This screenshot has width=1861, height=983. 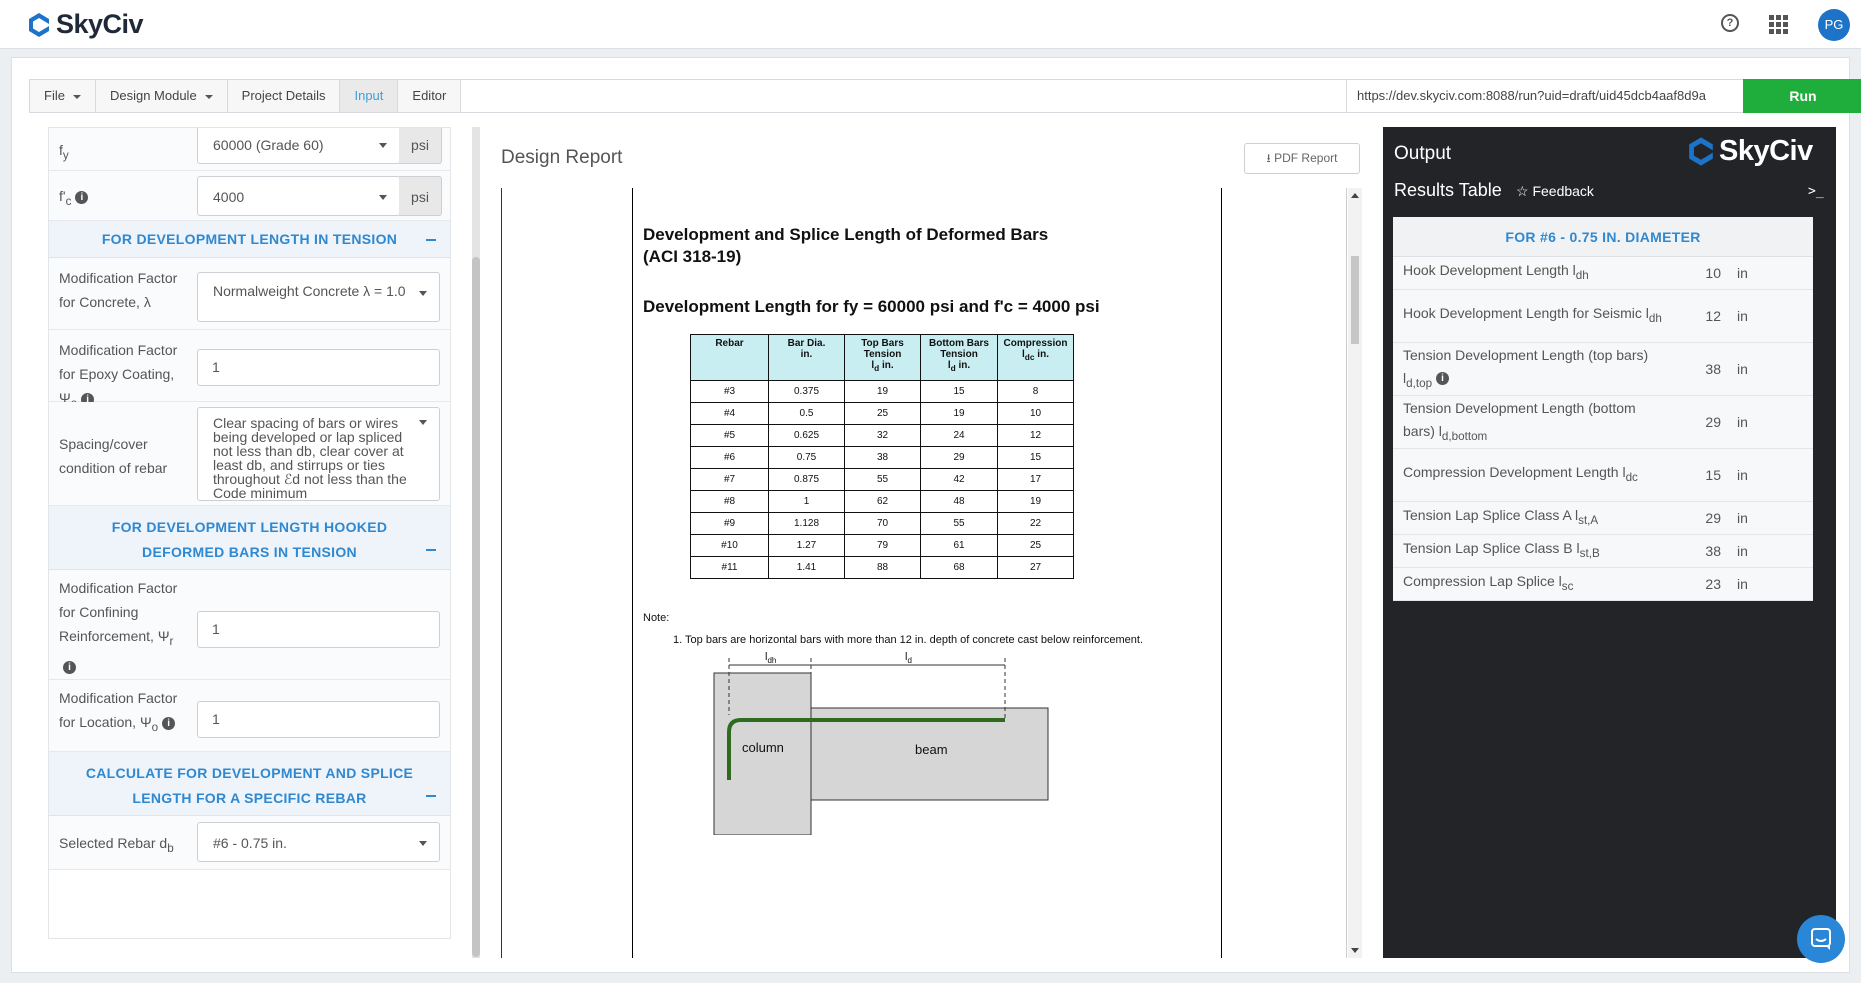 What do you see at coordinates (430, 96) in the screenshot?
I see `tab-editor: Editor` at bounding box center [430, 96].